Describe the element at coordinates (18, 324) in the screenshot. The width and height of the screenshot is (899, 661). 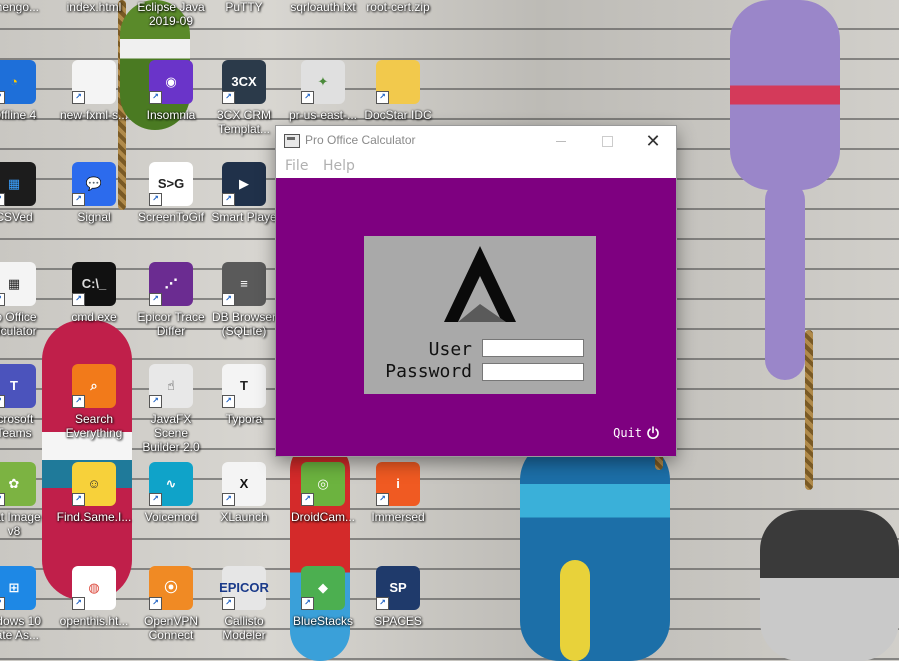
I see `desktop-icon-label: ro Office alculator` at that location.